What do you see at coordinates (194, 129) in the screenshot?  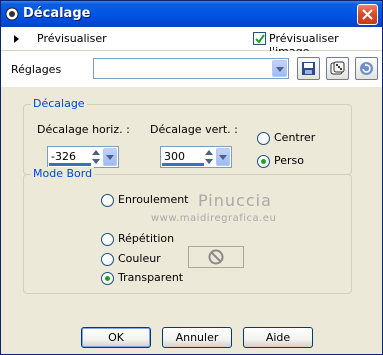 I see `vert-offset-label: Décalage vert. :` at bounding box center [194, 129].